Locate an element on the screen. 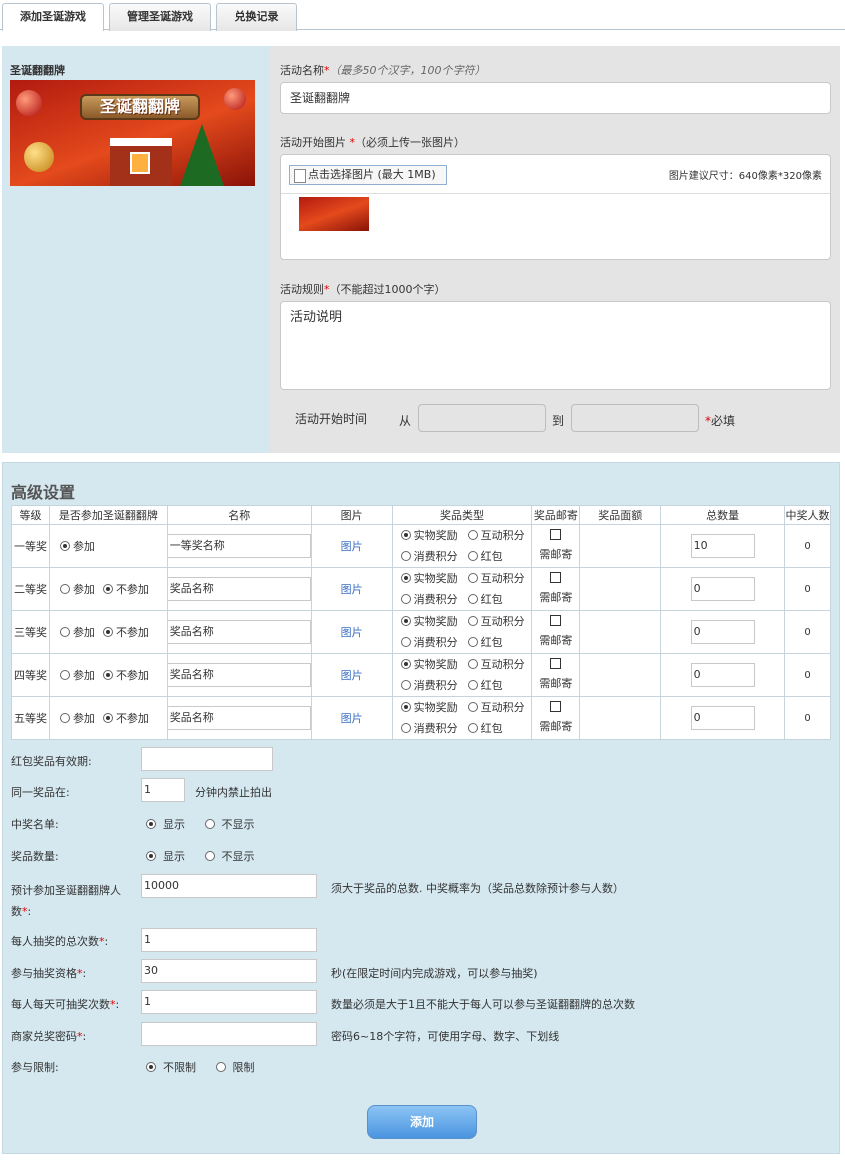 This screenshot has width=845, height=1160. winner-list-hide-radio is located at coordinates (209, 824).